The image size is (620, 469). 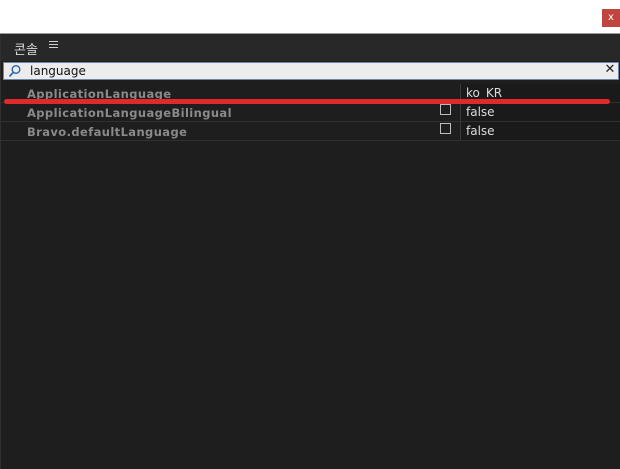 What do you see at coordinates (129, 113) in the screenshot?
I see `row-name: ApplicationLanguageBilingual` at bounding box center [129, 113].